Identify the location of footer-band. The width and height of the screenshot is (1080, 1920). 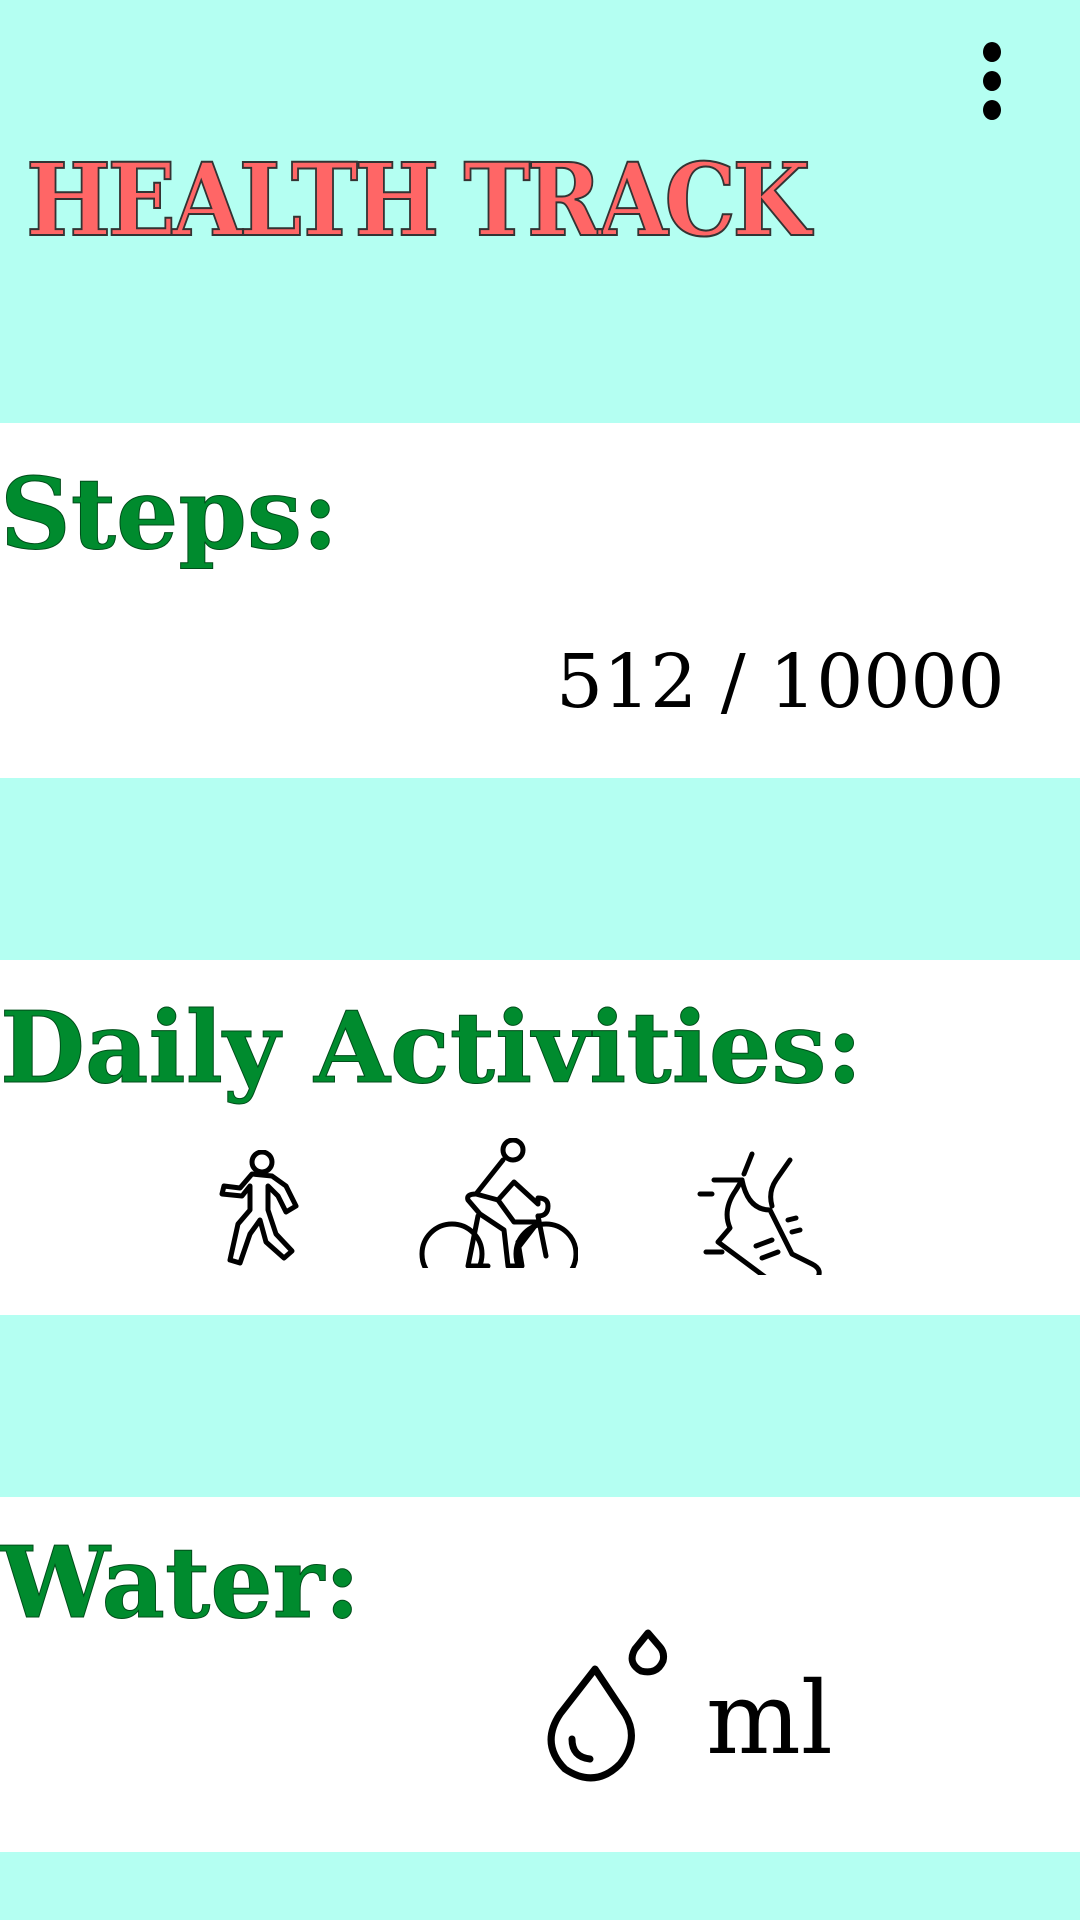
(540, 1886).